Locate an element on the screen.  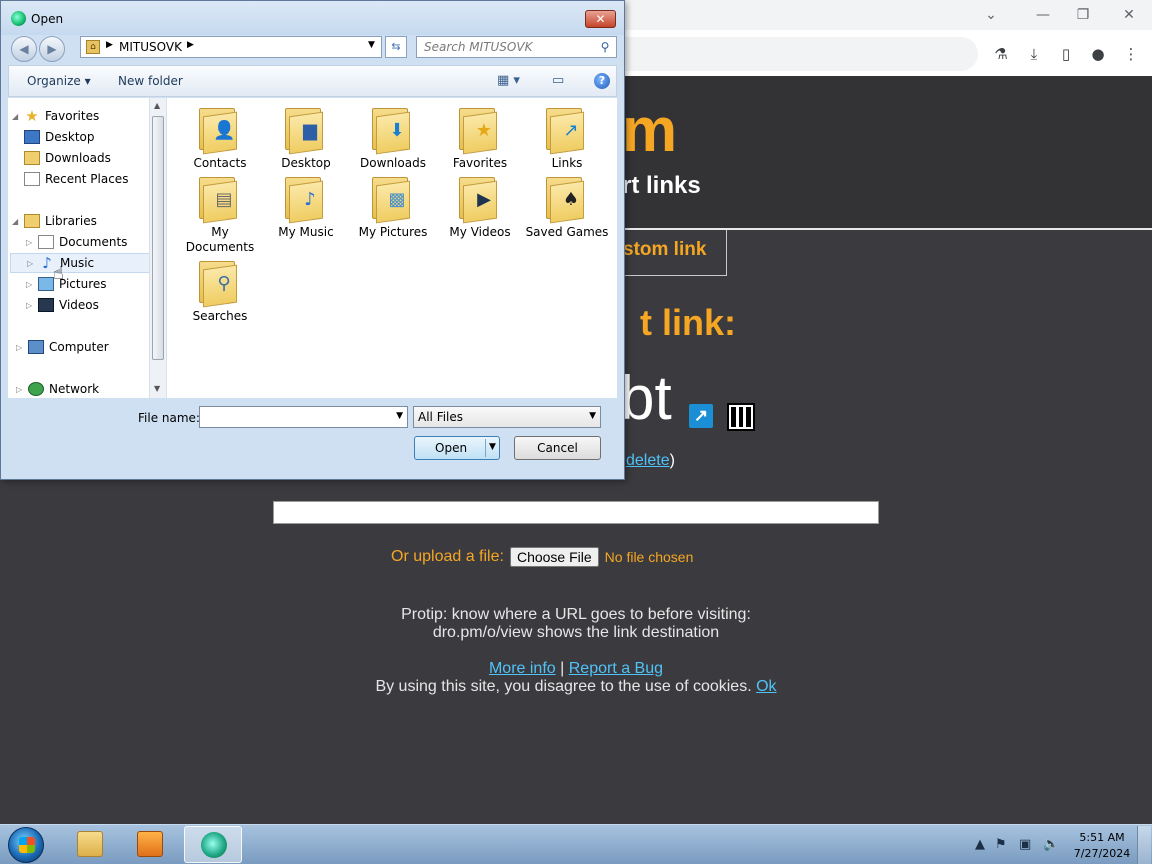
volume-muted-icon: 🔈 is located at coordinates (1051, 844).